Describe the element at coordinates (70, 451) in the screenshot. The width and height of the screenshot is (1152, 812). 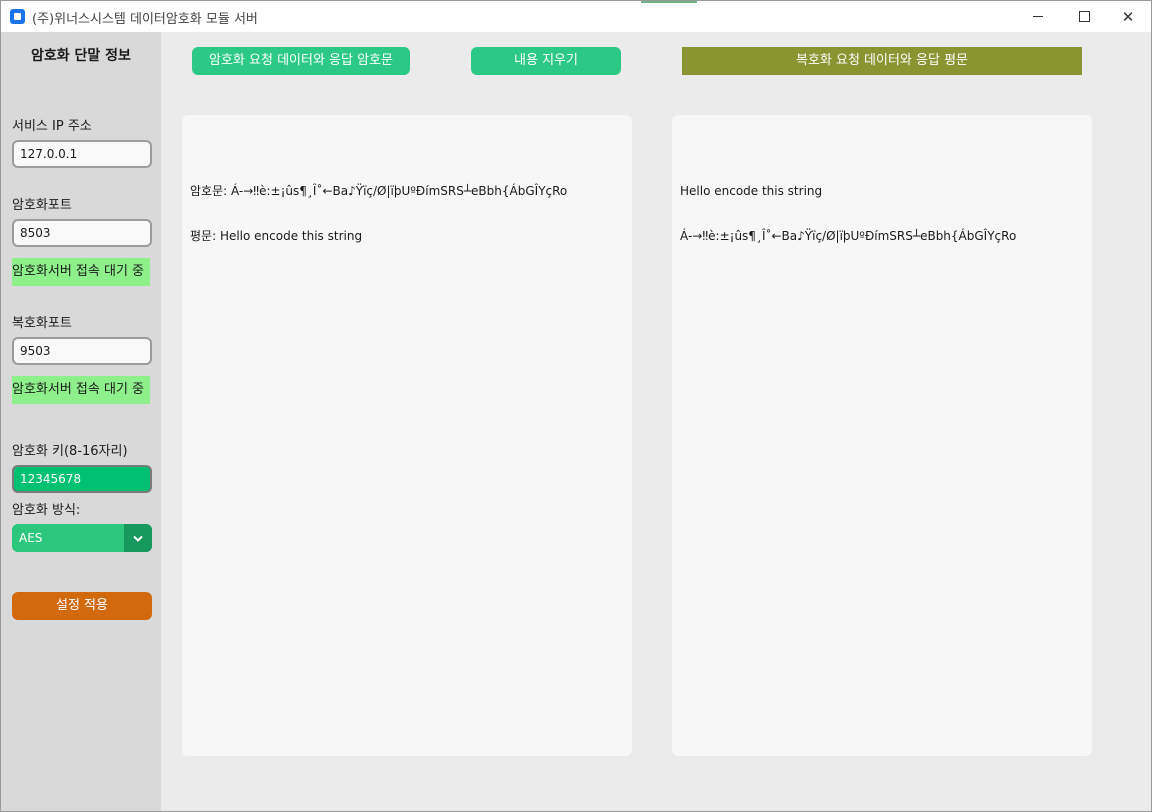
I see `key-label: 암호화 키(8-16자리)` at that location.